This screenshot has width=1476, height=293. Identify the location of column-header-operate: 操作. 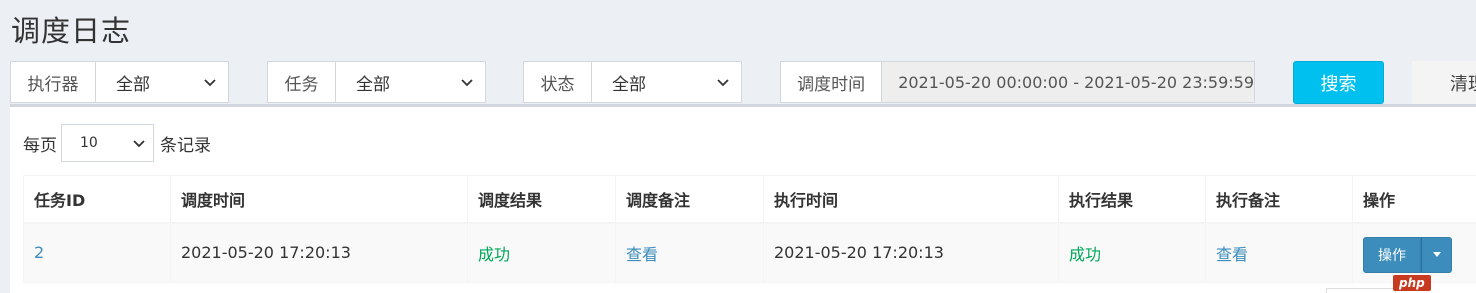
(1414, 199).